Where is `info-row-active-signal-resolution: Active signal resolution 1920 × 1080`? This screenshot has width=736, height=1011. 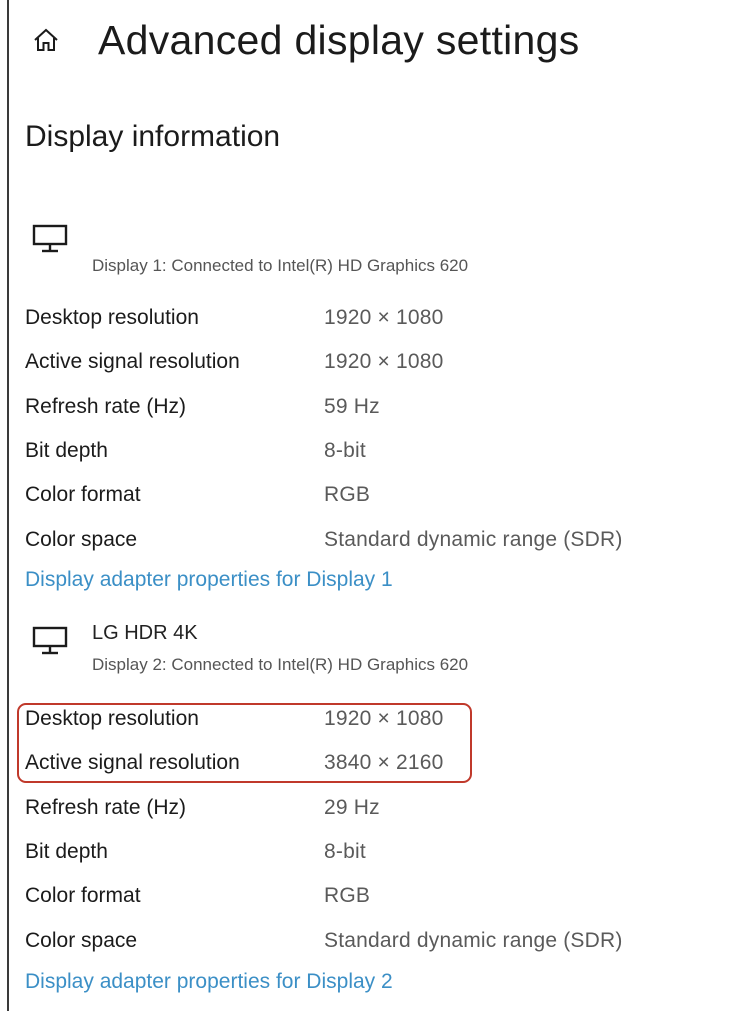
info-row-active-signal-resolution: Active signal resolution 1920 × 1080 is located at coordinates (368, 362).